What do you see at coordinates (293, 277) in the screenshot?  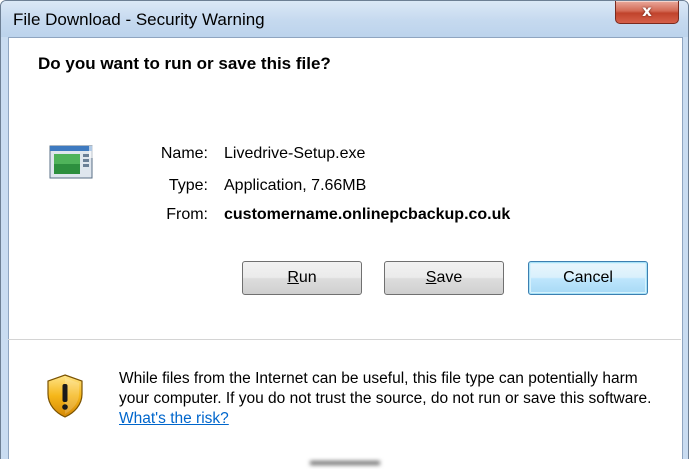 I see `run-mnemonic: R` at bounding box center [293, 277].